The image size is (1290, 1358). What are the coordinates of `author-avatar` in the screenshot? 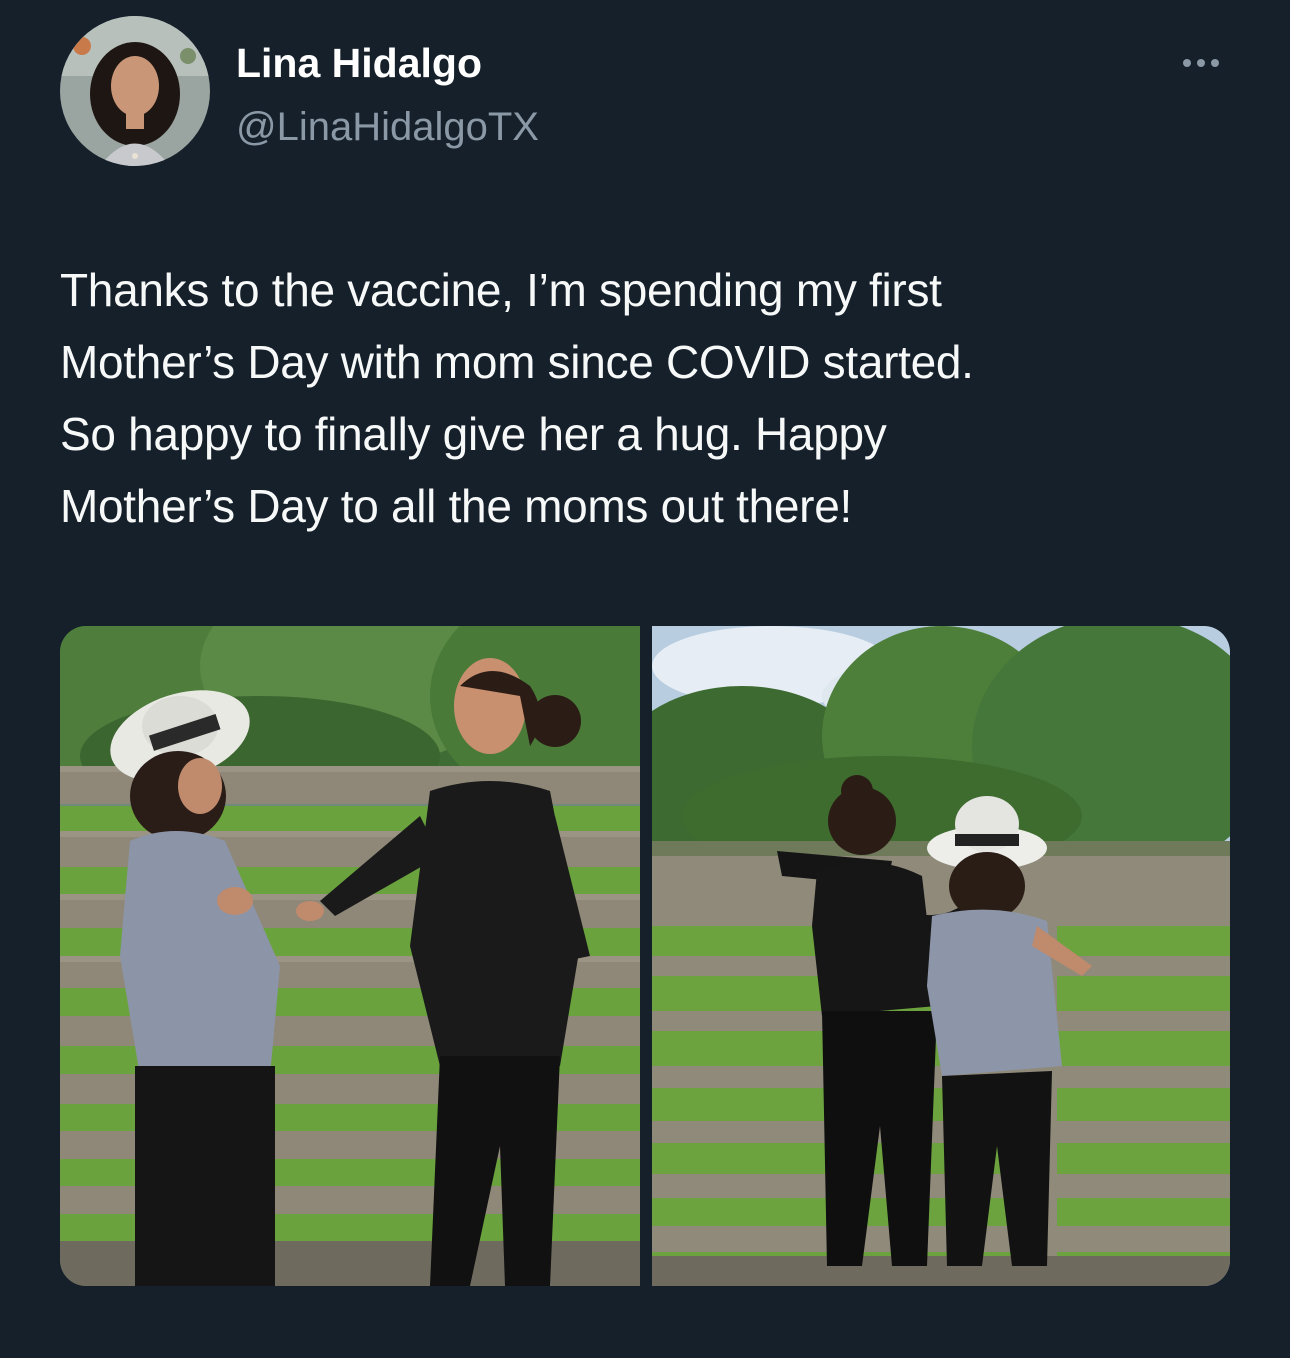 It's located at (135, 91).